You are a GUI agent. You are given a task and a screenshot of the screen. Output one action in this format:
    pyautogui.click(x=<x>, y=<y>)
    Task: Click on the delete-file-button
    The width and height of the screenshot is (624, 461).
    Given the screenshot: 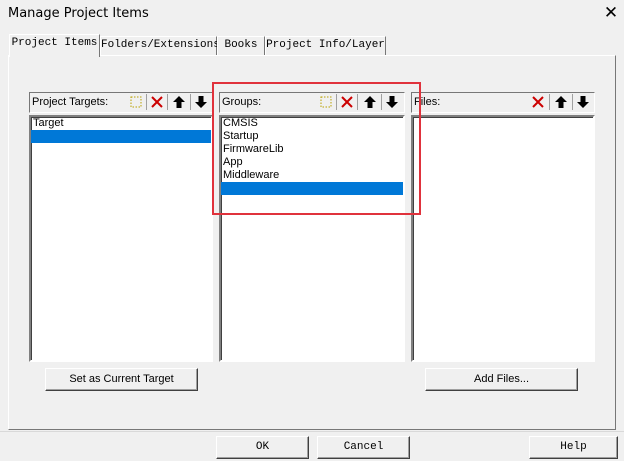 What is the action you would take?
    pyautogui.click(x=538, y=102)
    